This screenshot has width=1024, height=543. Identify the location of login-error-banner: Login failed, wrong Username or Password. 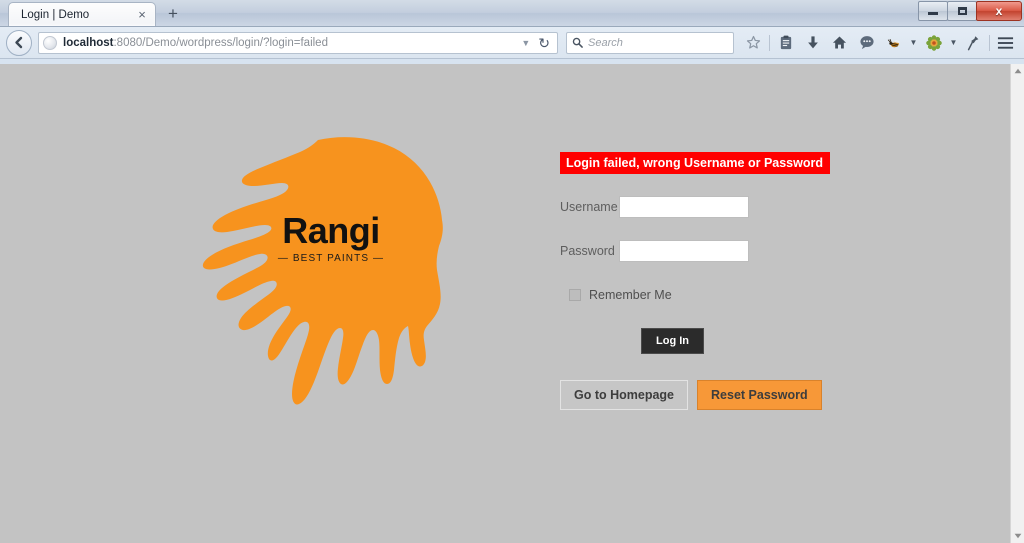
(695, 163).